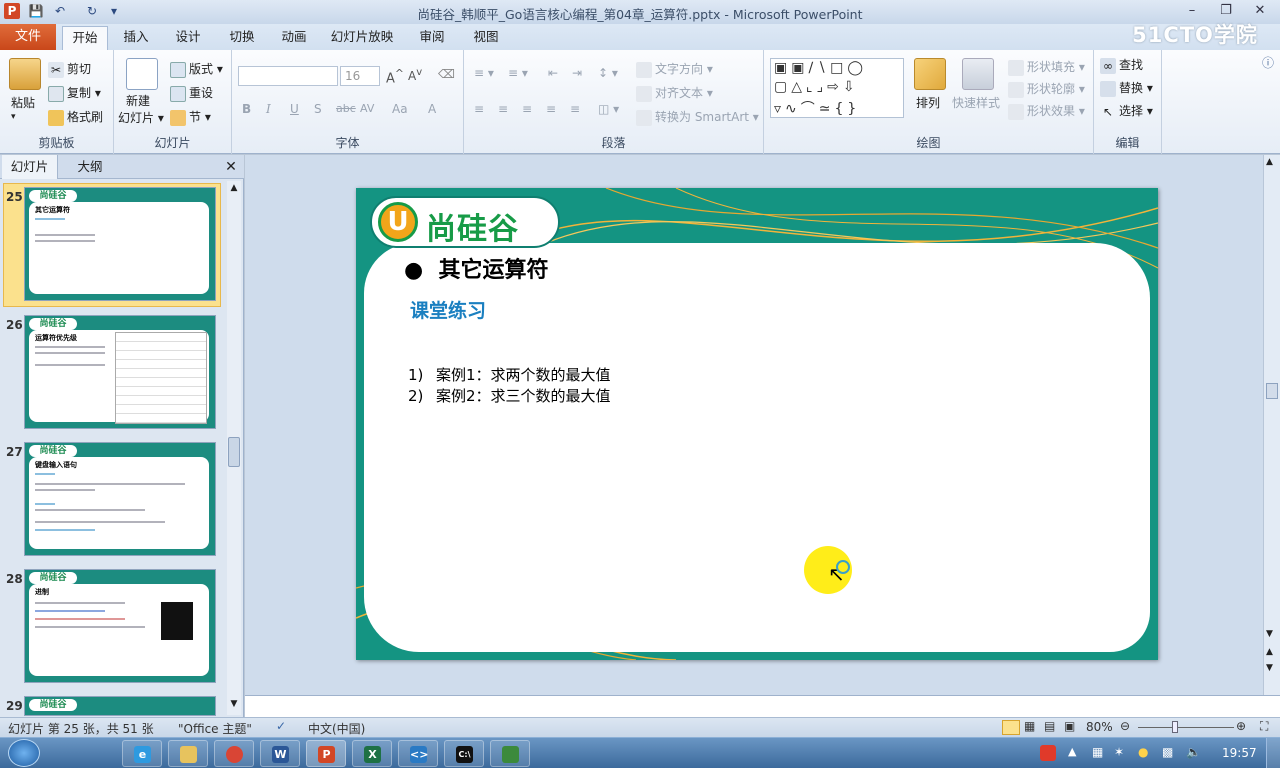 The width and height of the screenshot is (1280, 768). Describe the element at coordinates (395, 76) in the screenshot. I see `grow-font-icon: A^` at that location.